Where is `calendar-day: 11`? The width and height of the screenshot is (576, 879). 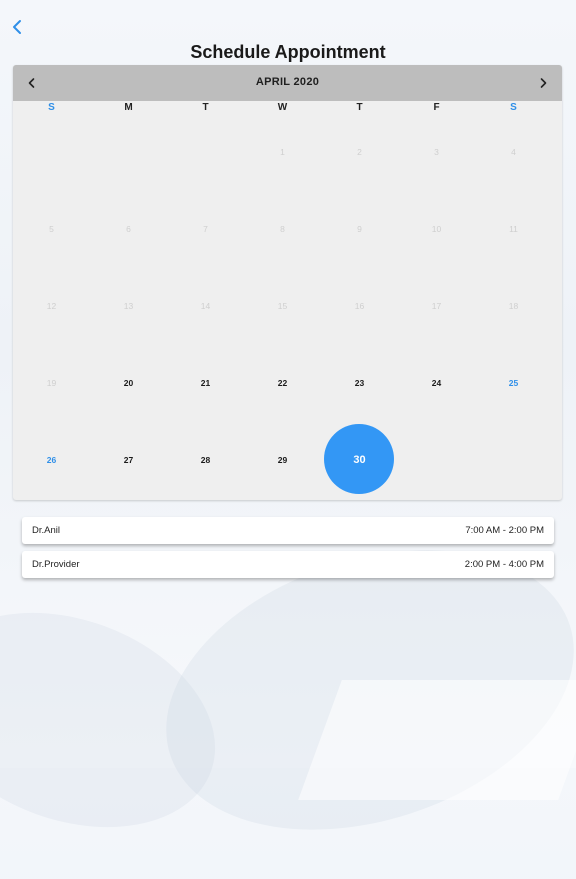 calendar-day: 11 is located at coordinates (513, 228).